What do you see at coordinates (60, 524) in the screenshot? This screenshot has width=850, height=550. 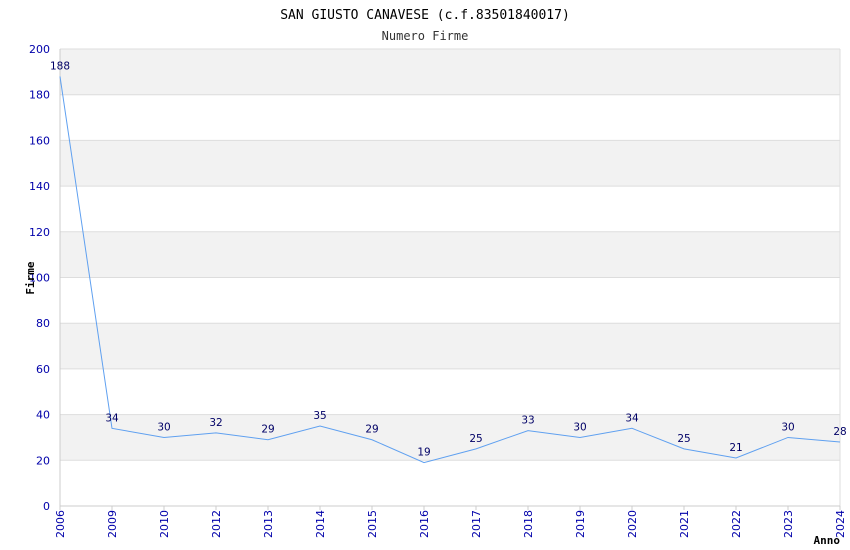 I see `x-tick-label: 2006` at bounding box center [60, 524].